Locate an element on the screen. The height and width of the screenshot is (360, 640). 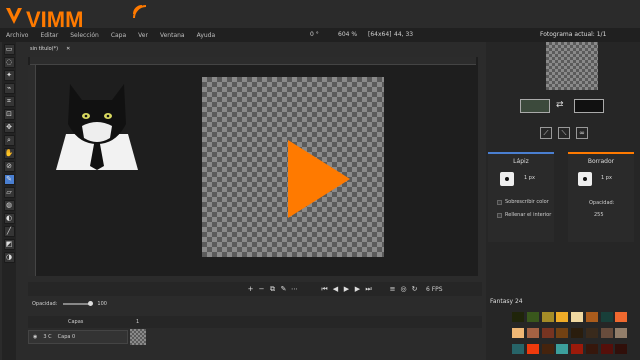
edit-frame-icon: ✎ is located at coordinates (283, 289).